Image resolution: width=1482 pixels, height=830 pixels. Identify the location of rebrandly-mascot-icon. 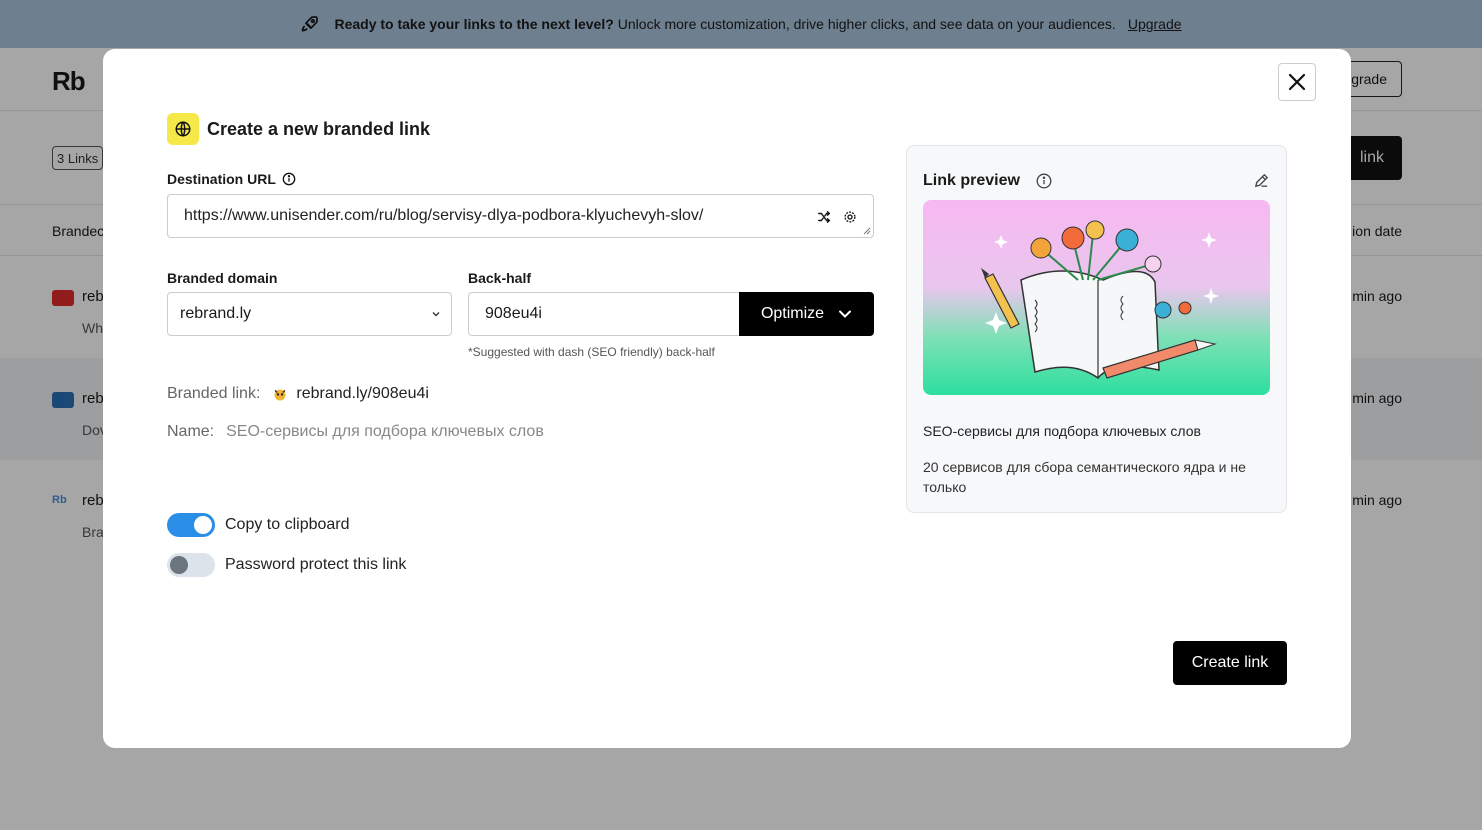
(280, 394).